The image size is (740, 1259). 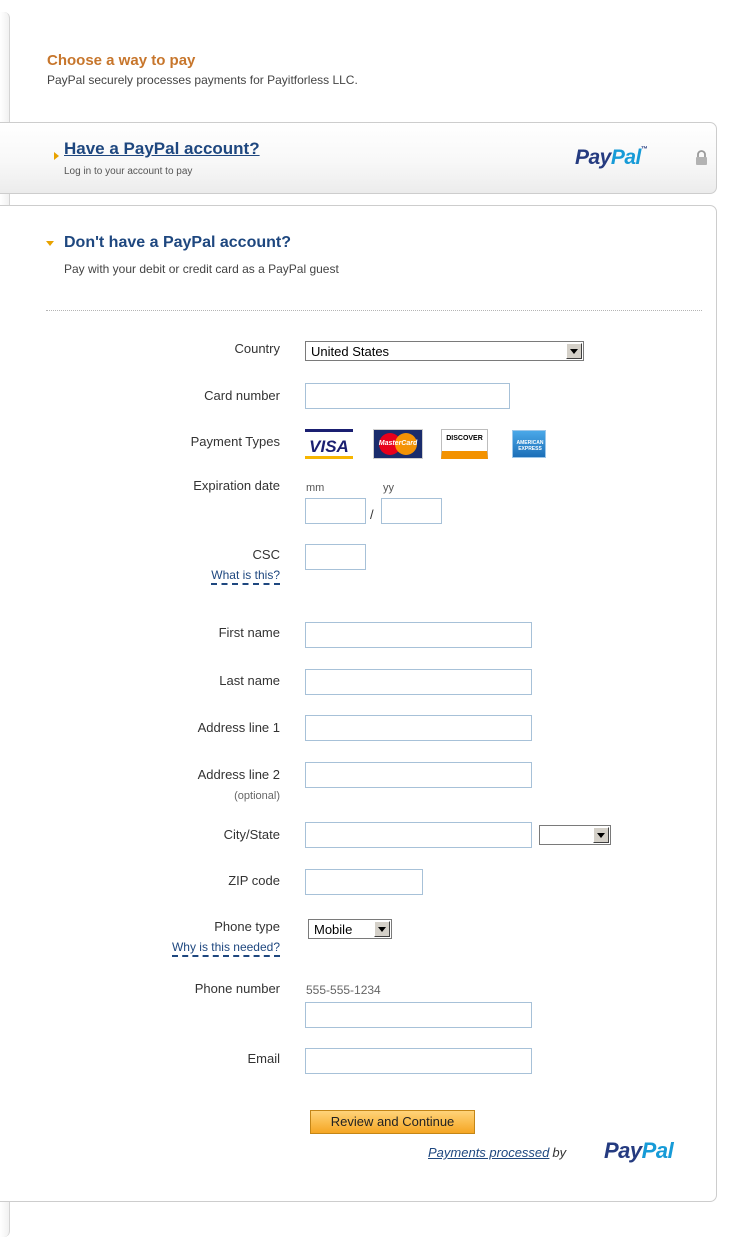 What do you see at coordinates (247, 926) in the screenshot?
I see `phone-type-label: Phone type` at bounding box center [247, 926].